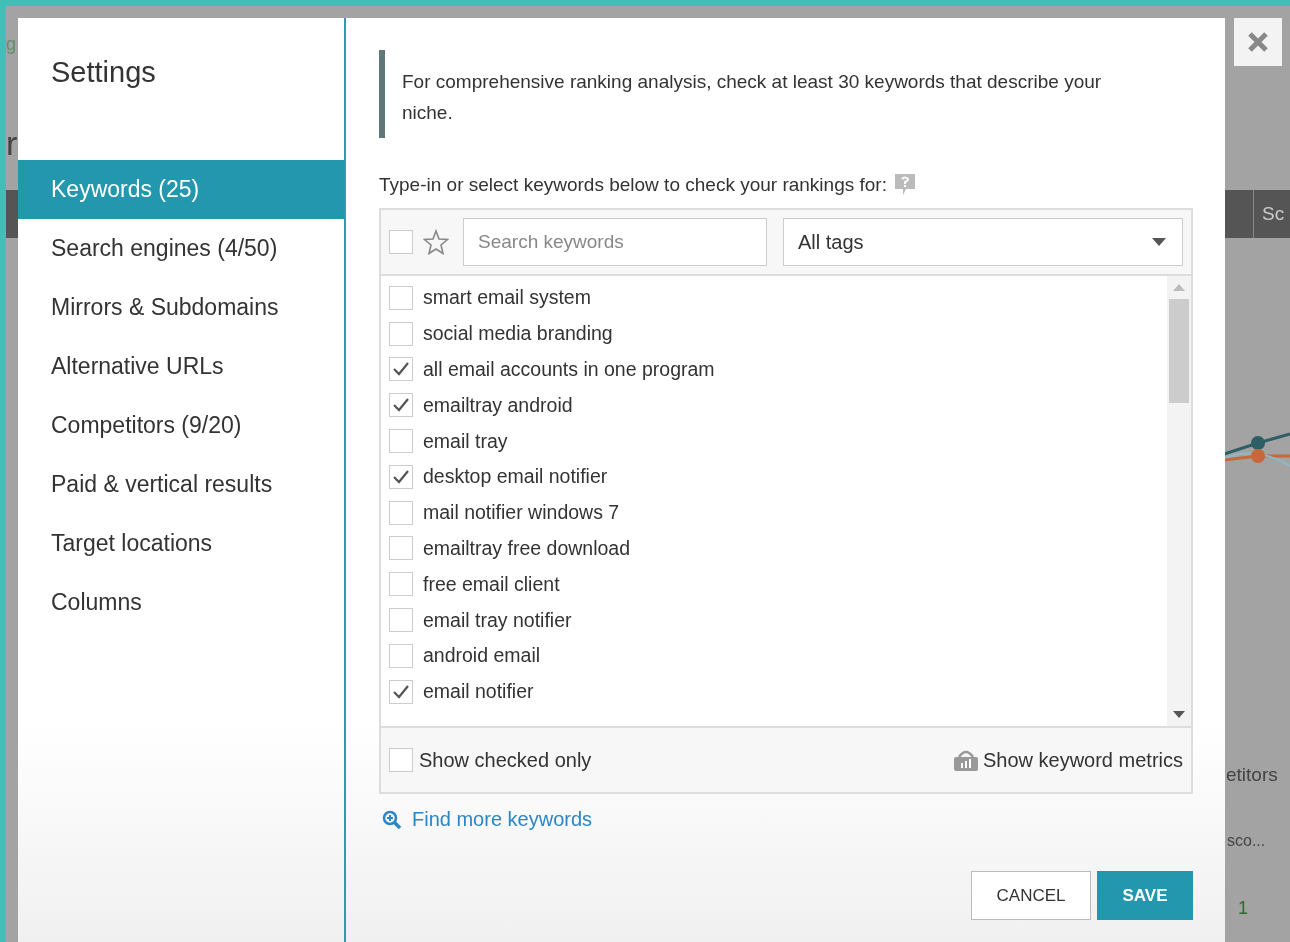 This screenshot has height=942, width=1290. I want to click on keyword-text: mail notifier windows 7, so click(521, 513).